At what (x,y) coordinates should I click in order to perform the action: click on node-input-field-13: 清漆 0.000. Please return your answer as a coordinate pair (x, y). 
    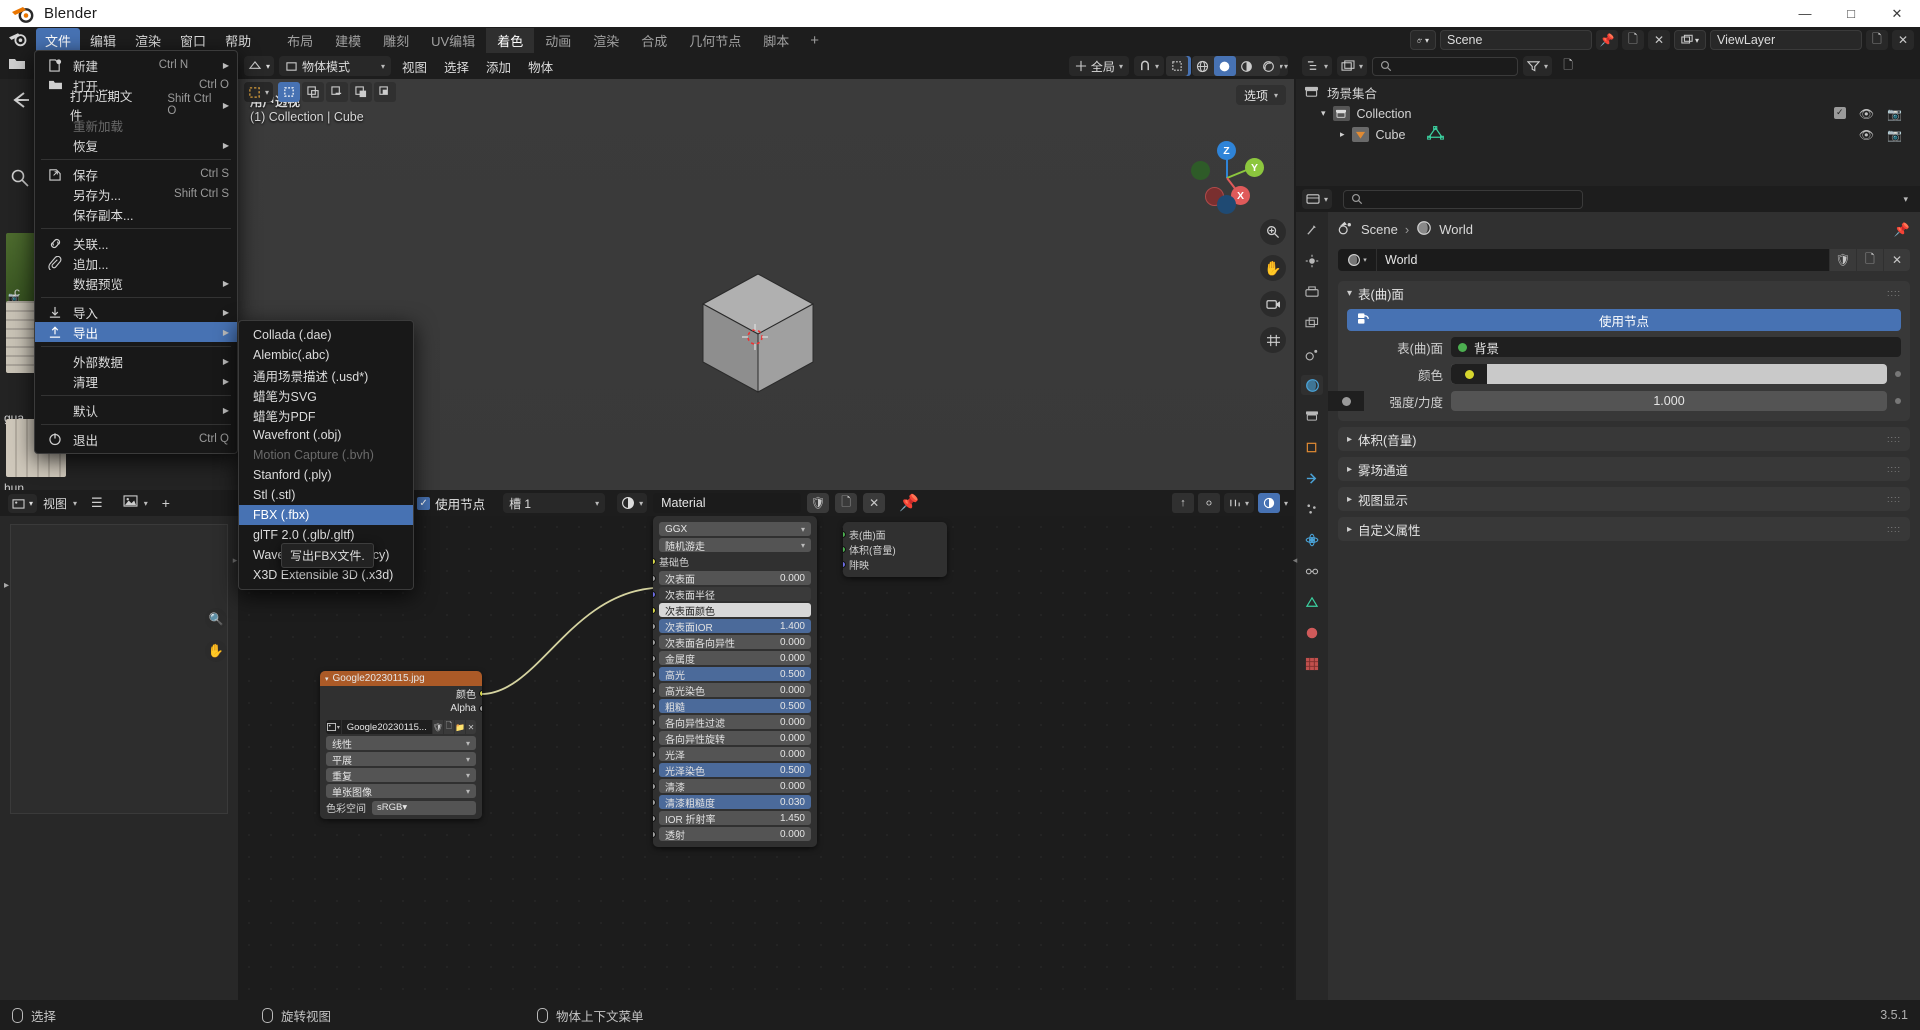
    Looking at the image, I should click on (735, 786).